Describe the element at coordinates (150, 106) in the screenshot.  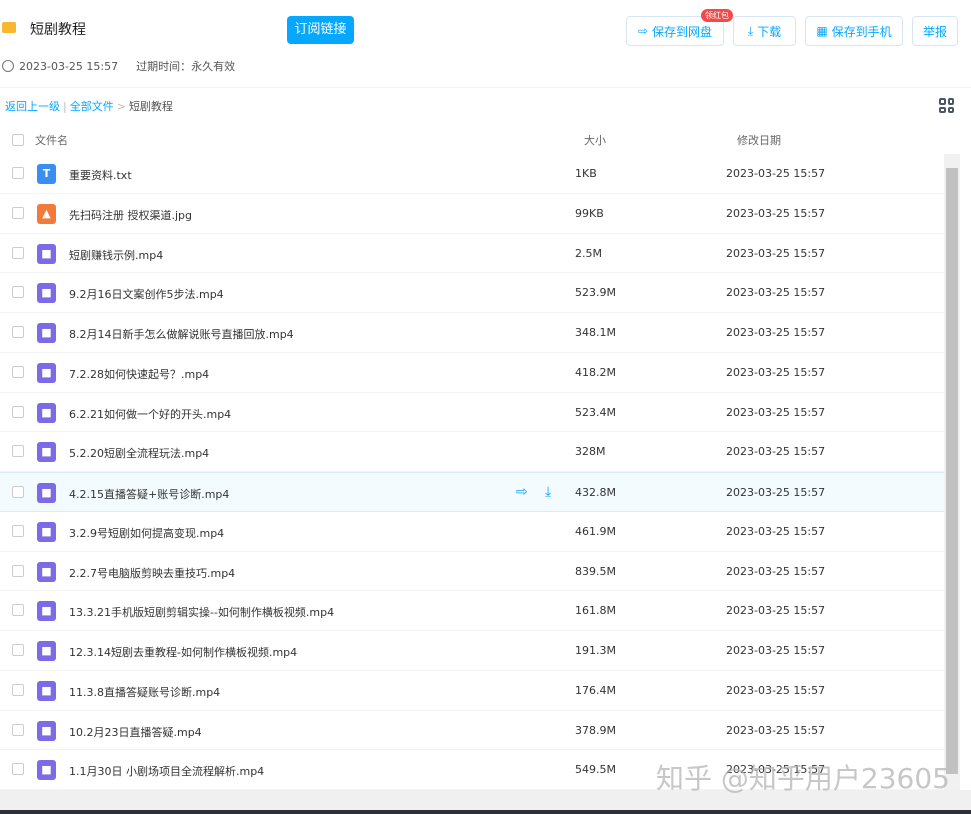
I see `current-folder: 短剧教程` at that location.